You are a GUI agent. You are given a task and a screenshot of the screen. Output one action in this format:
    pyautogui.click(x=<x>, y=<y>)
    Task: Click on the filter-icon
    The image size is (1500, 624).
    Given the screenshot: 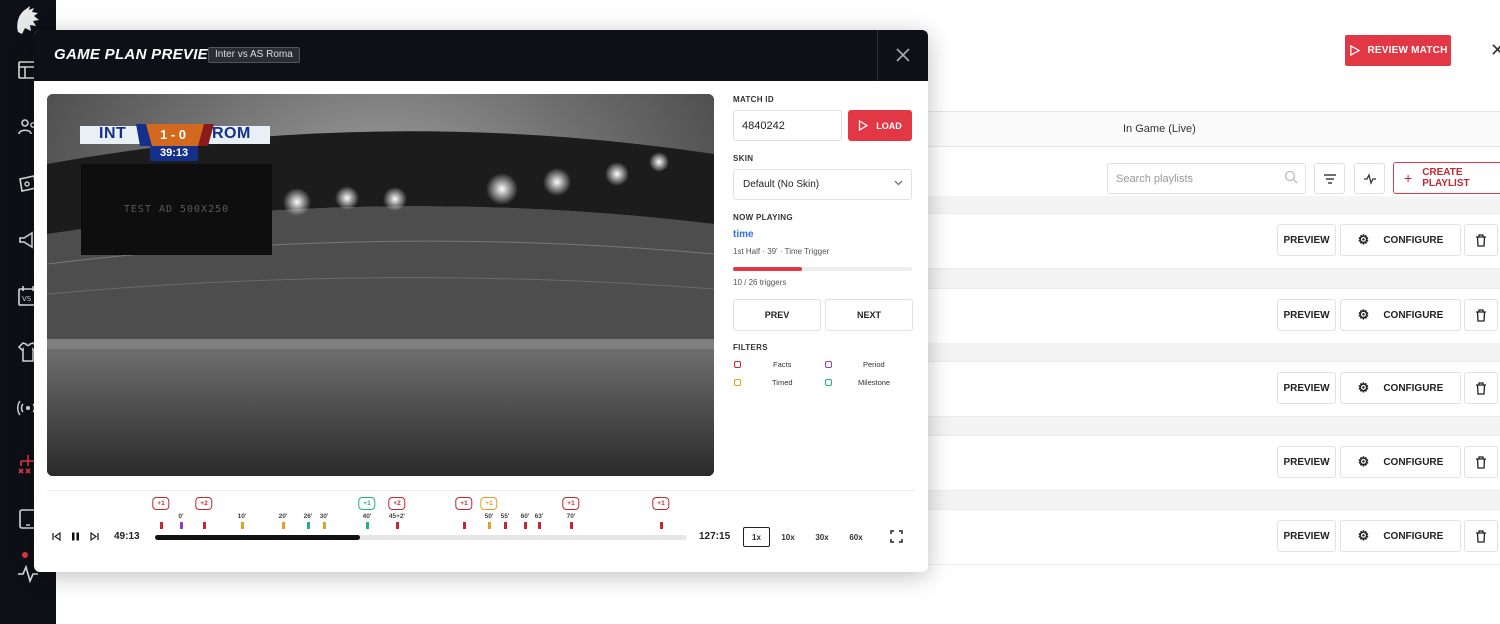 What is the action you would take?
    pyautogui.click(x=1329, y=178)
    